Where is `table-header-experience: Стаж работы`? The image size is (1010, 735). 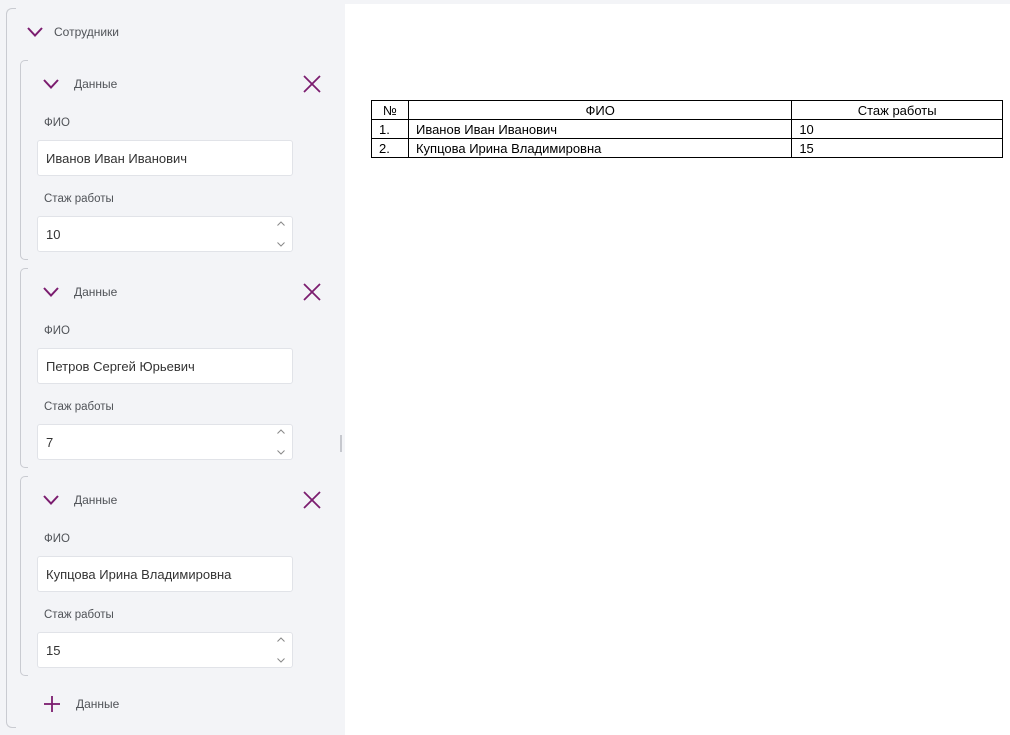 table-header-experience: Стаж работы is located at coordinates (897, 110).